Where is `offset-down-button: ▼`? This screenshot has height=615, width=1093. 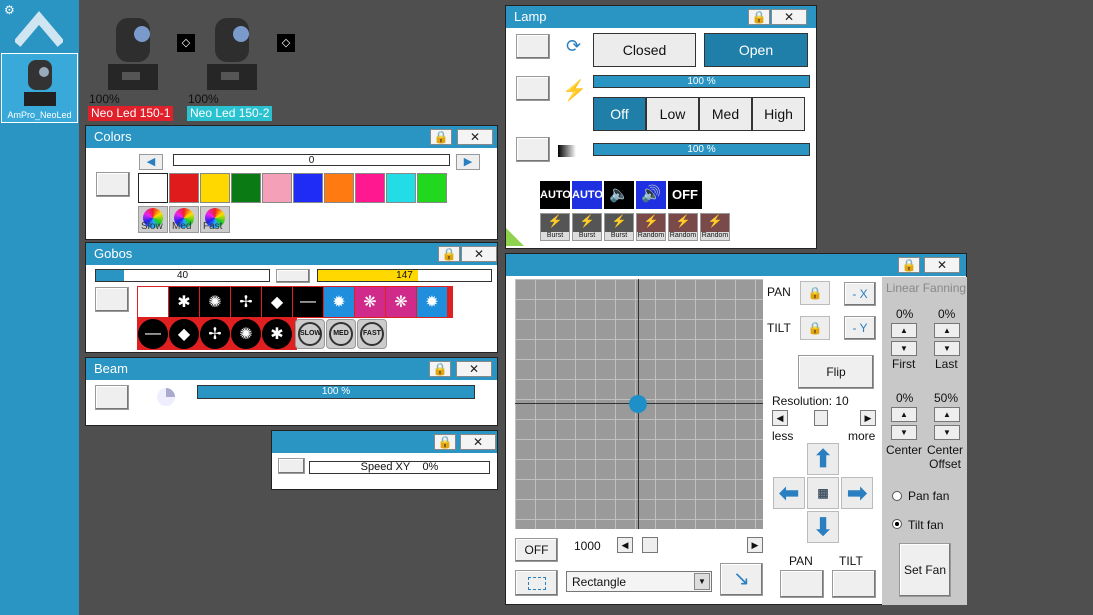
offset-down-button: ▼ is located at coordinates (947, 432).